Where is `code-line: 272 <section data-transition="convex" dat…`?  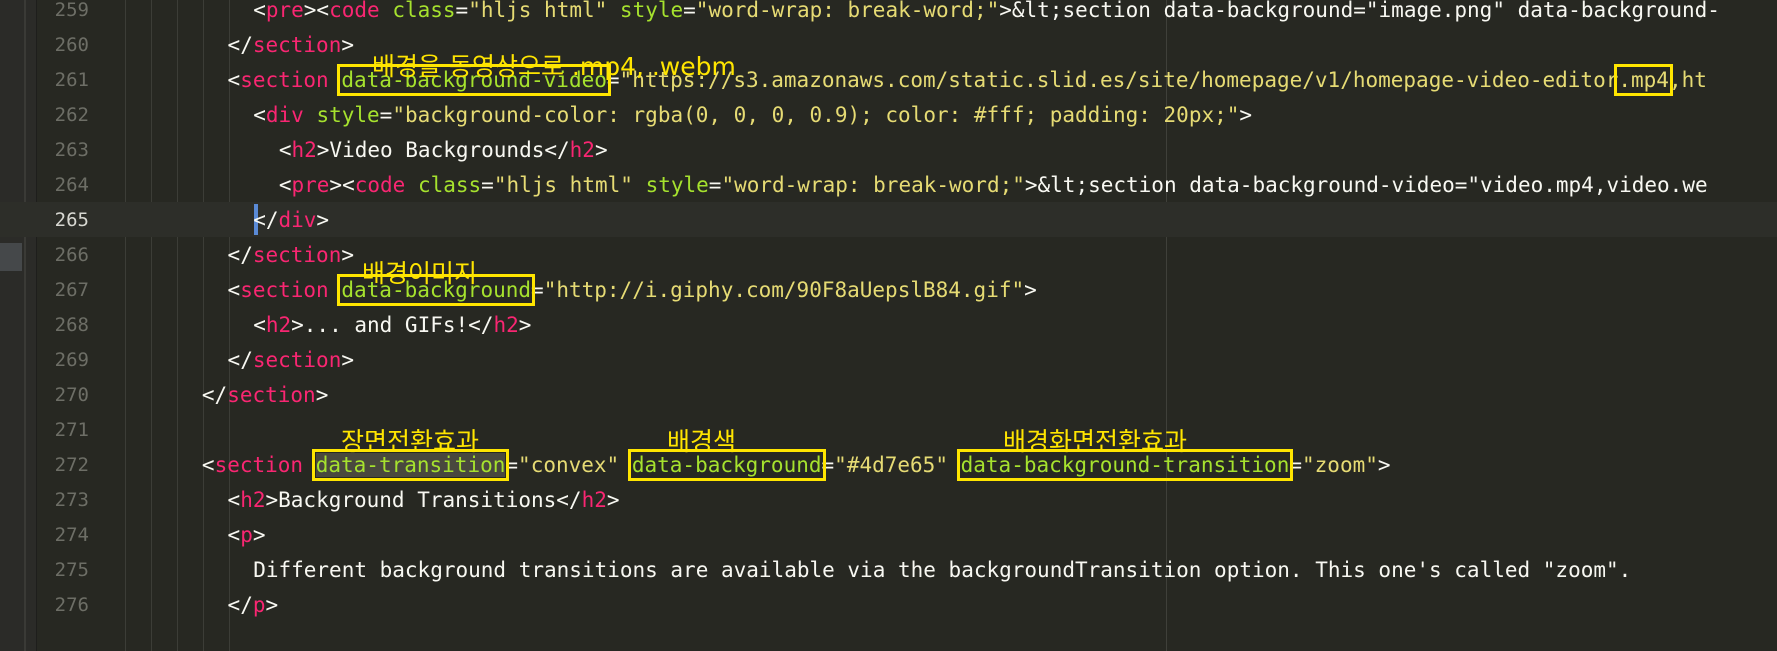 code-line: 272 <section data-transition="convex" dat… is located at coordinates (888, 464).